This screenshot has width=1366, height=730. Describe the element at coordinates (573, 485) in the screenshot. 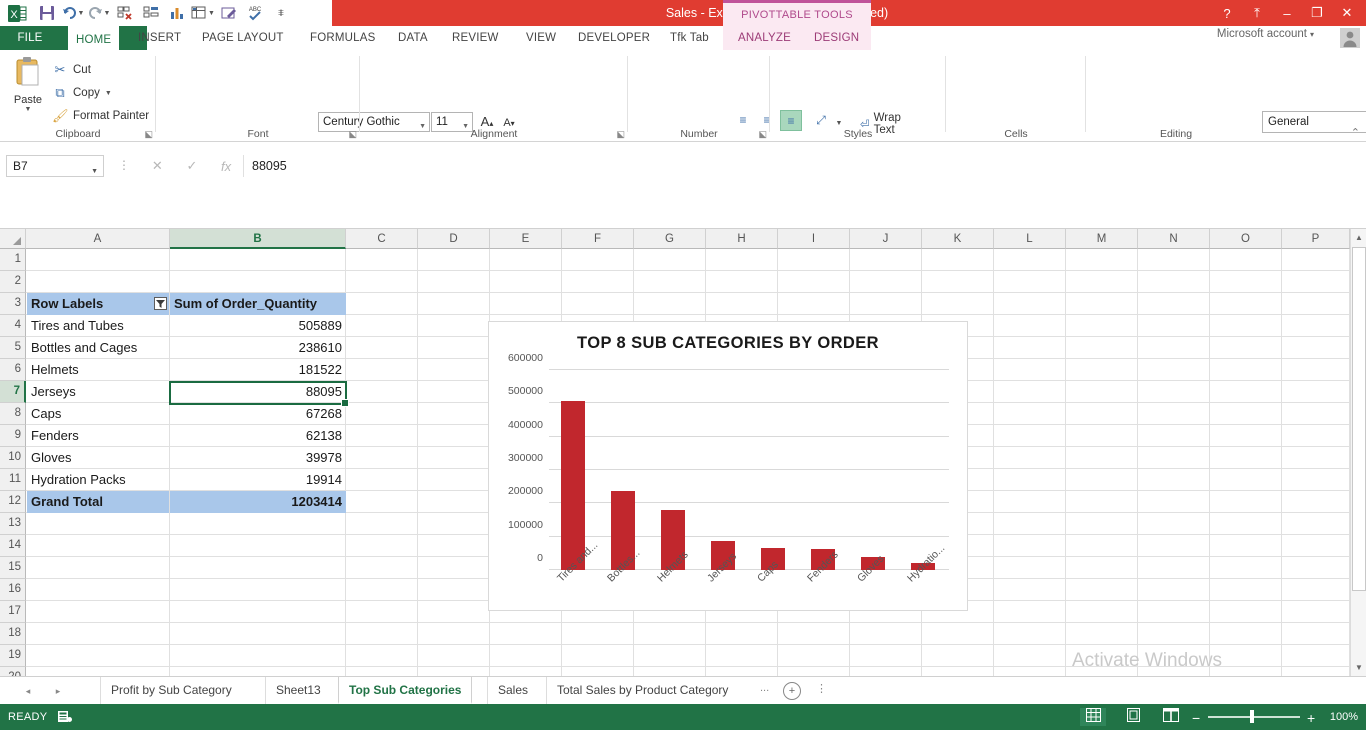

I see `chart-bar-tires-and-tubes` at that location.